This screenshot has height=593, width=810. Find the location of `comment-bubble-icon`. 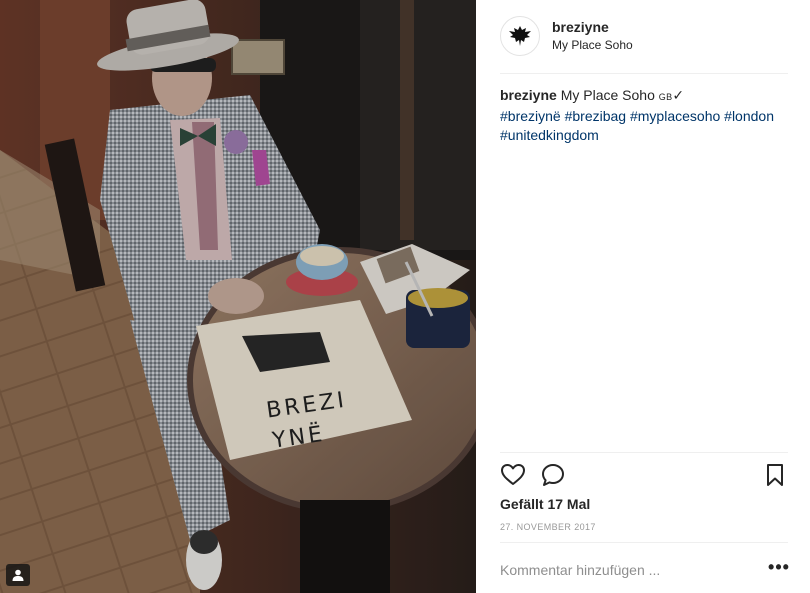

comment-bubble-icon is located at coordinates (553, 475).